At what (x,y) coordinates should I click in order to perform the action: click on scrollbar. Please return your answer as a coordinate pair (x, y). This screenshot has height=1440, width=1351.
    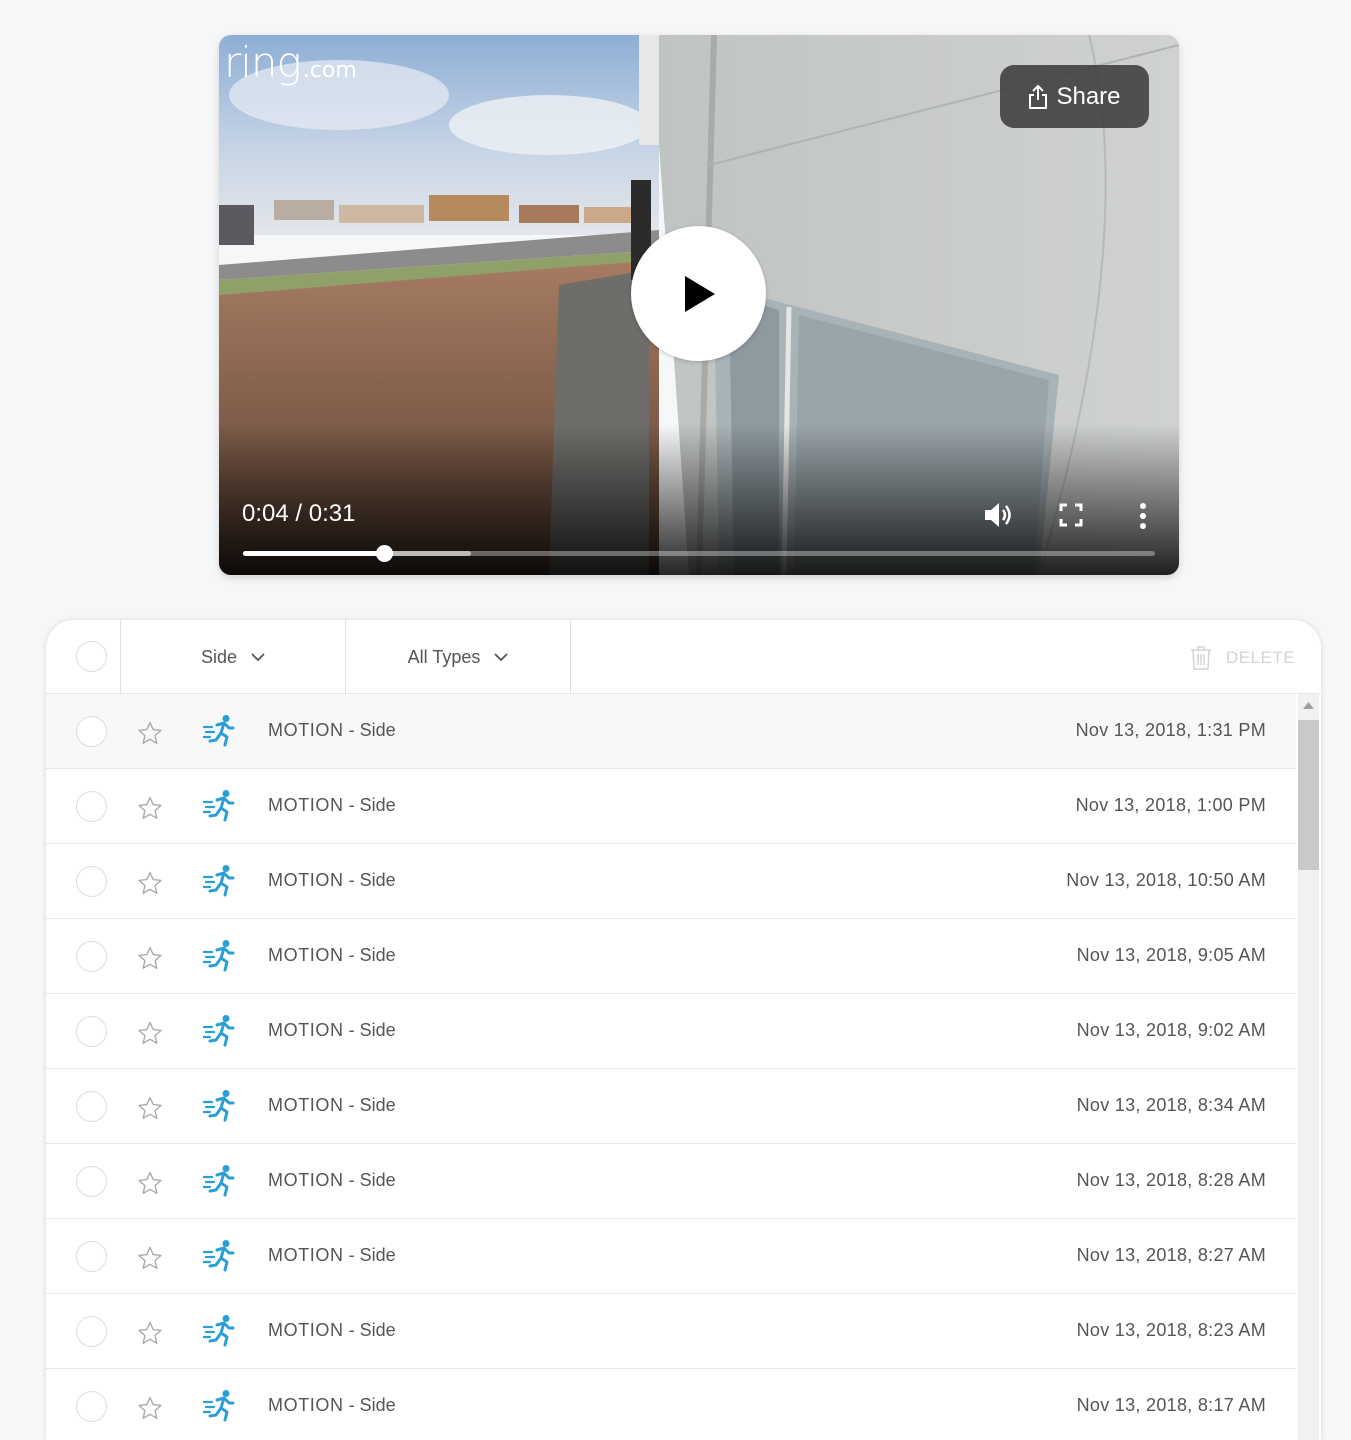
    Looking at the image, I should click on (1308, 1067).